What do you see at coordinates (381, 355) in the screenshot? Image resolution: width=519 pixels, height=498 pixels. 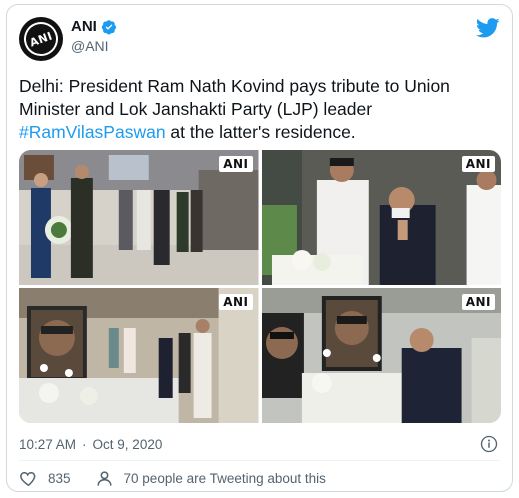 I see `photo-4: ANI` at bounding box center [381, 355].